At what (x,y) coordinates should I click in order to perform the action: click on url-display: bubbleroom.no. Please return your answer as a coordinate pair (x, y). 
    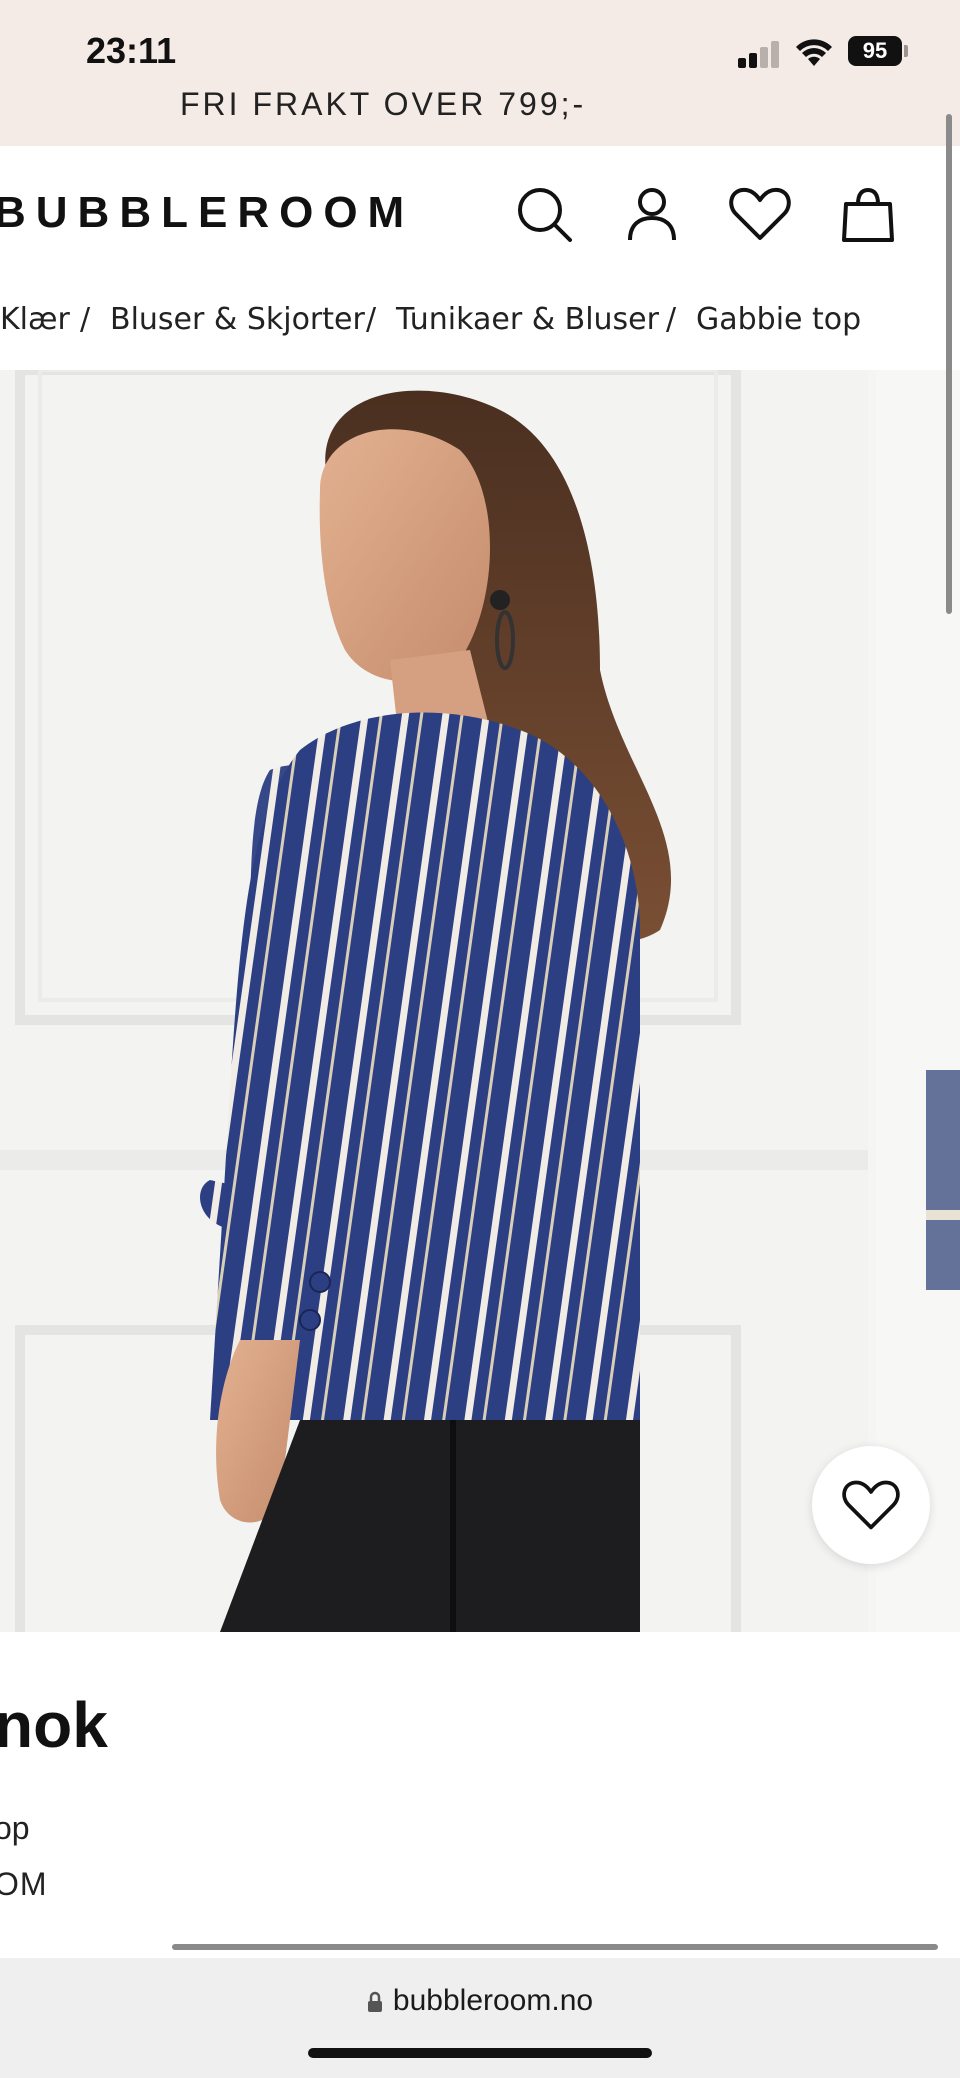
    Looking at the image, I should click on (480, 2001).